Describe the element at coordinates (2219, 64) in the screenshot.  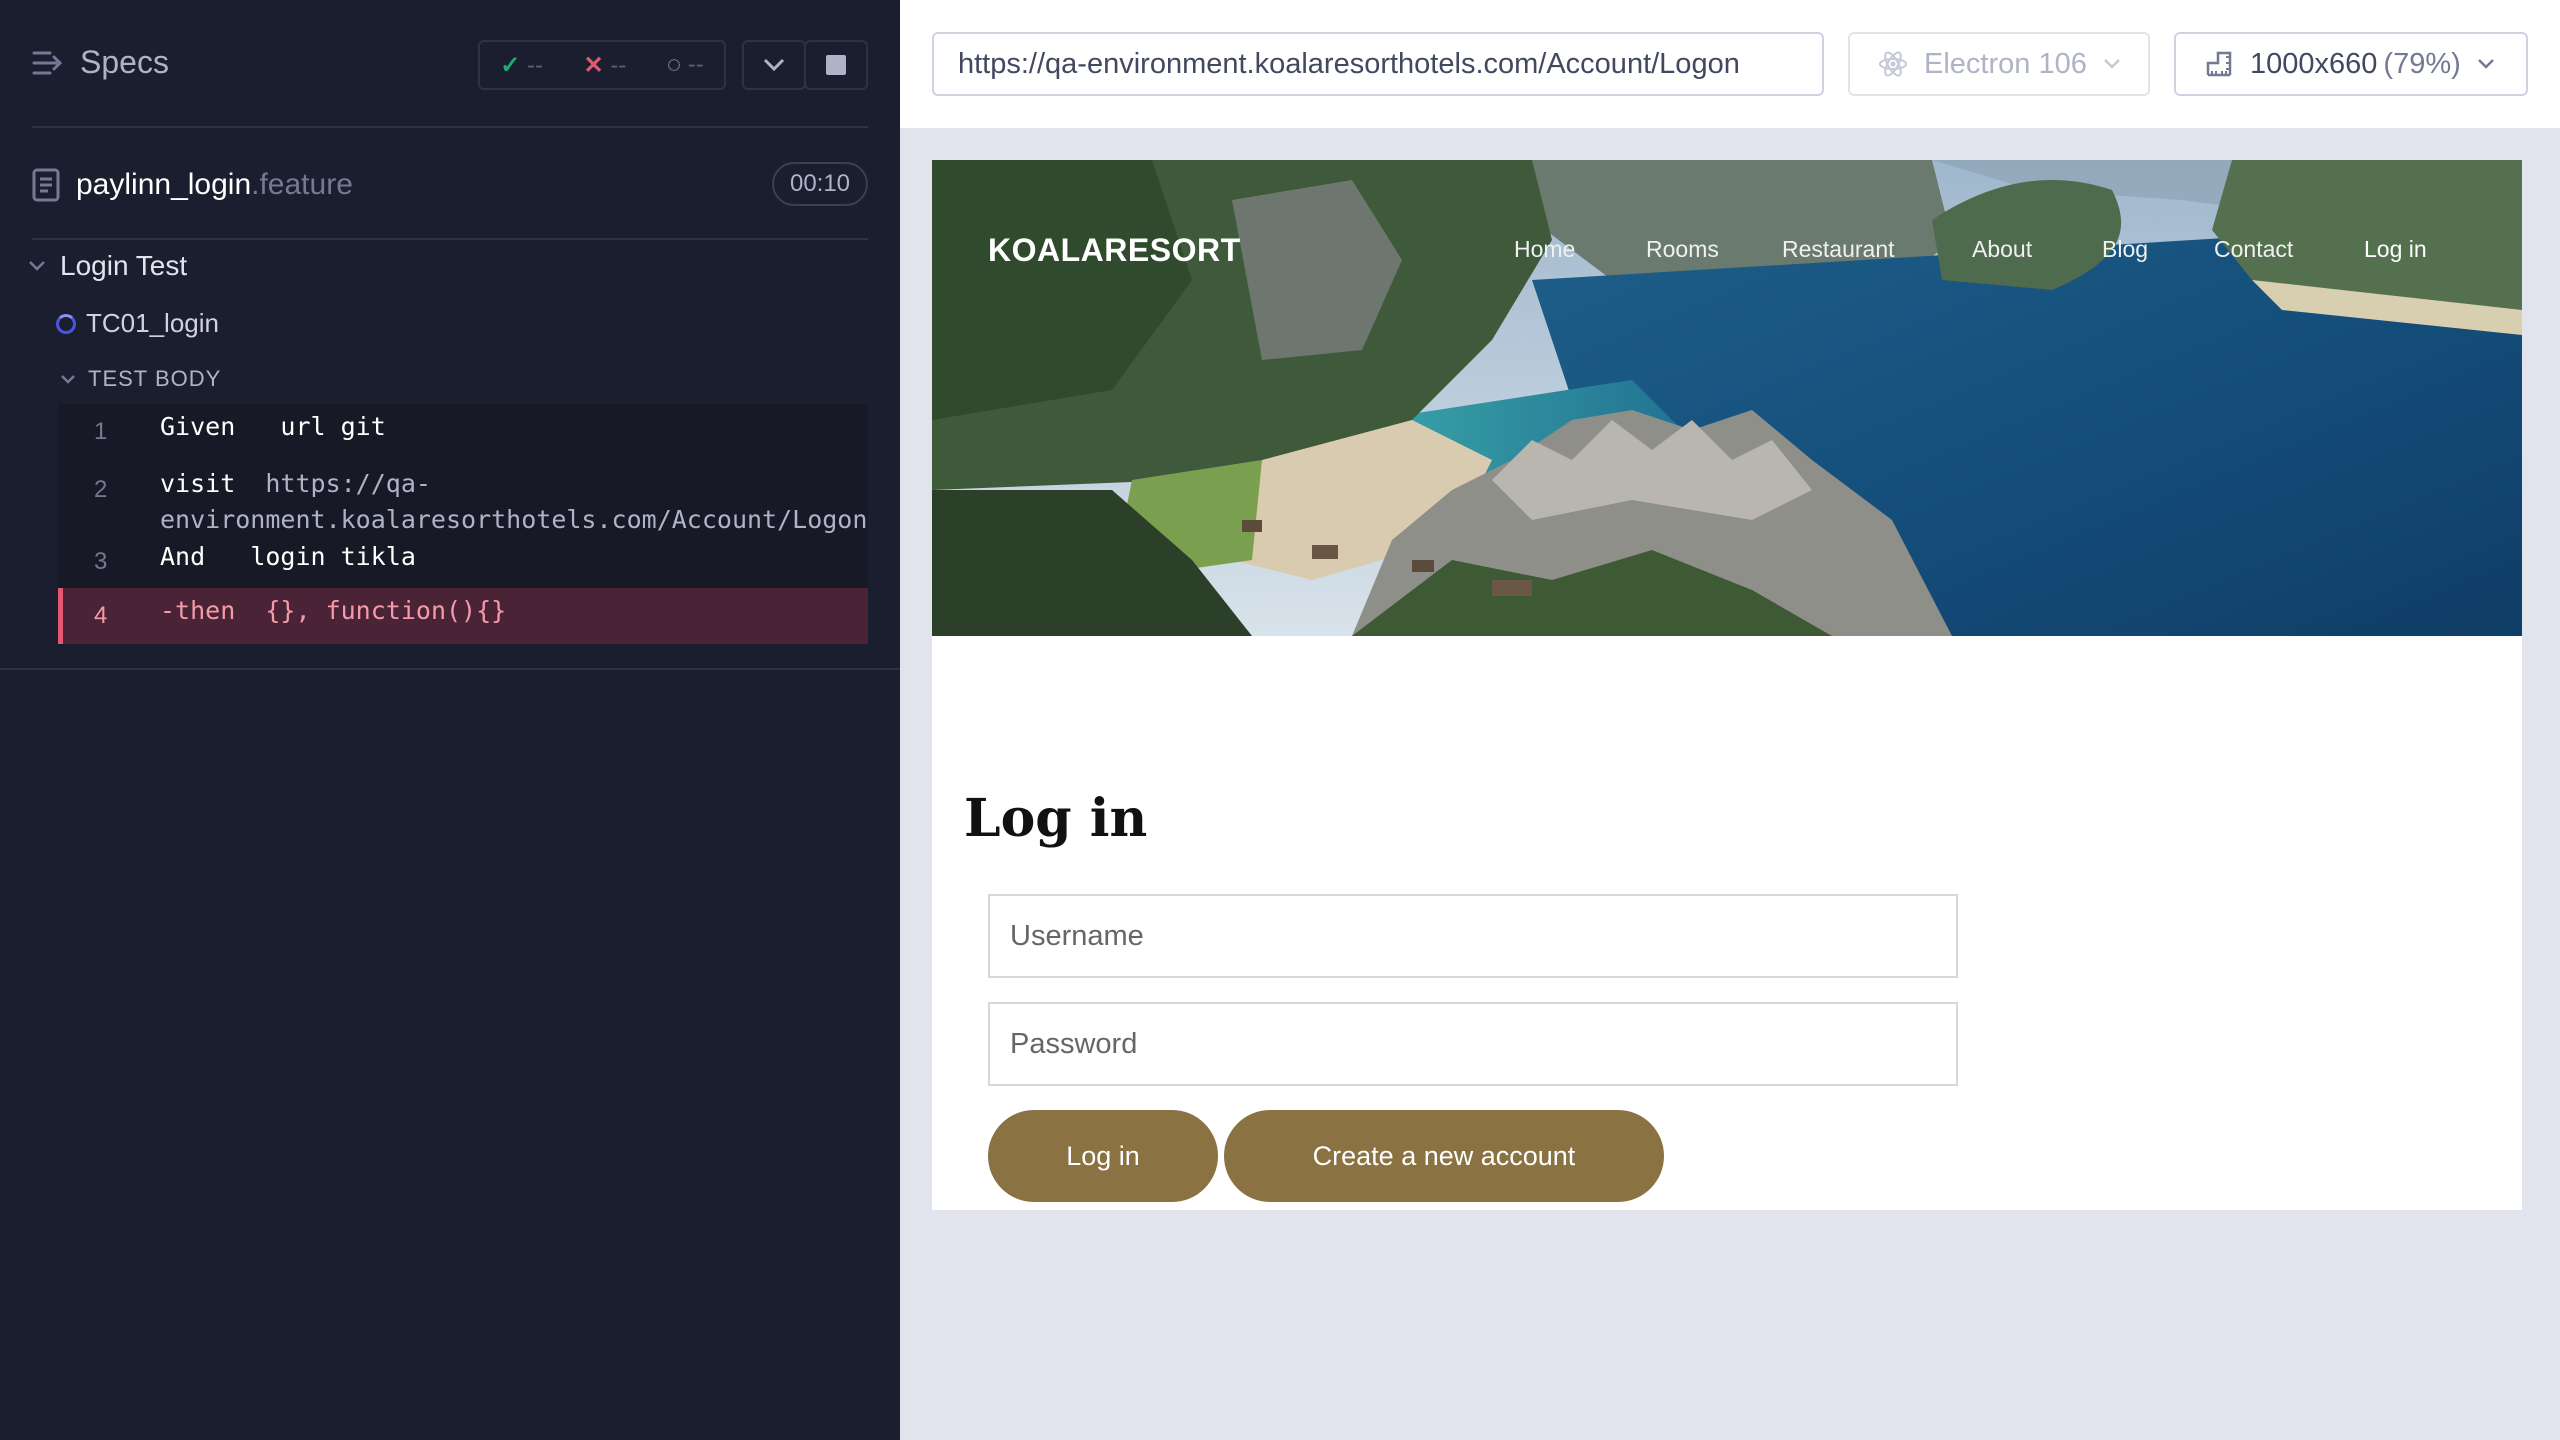
I see `ruler-icon` at that location.